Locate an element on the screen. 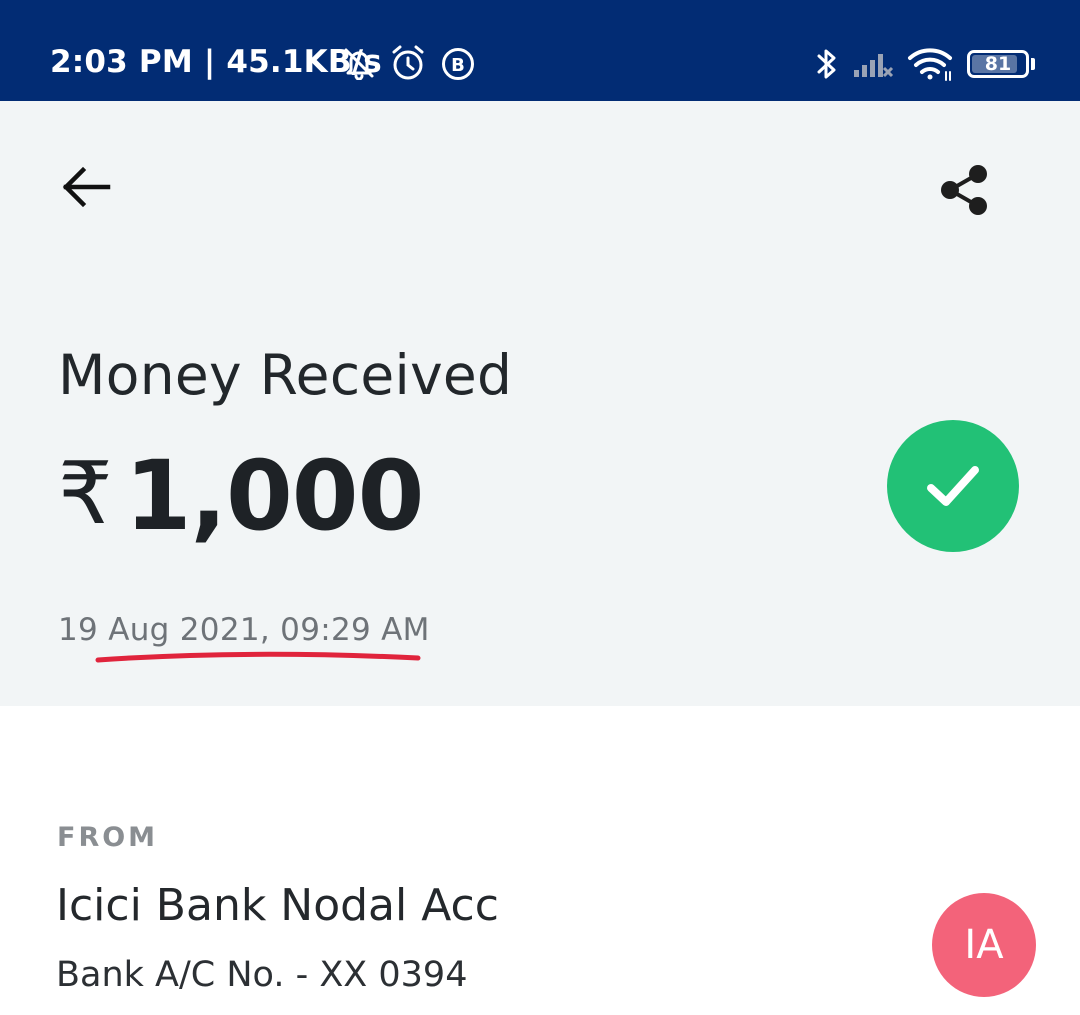  battery-level: 81 is located at coordinates (998, 64).